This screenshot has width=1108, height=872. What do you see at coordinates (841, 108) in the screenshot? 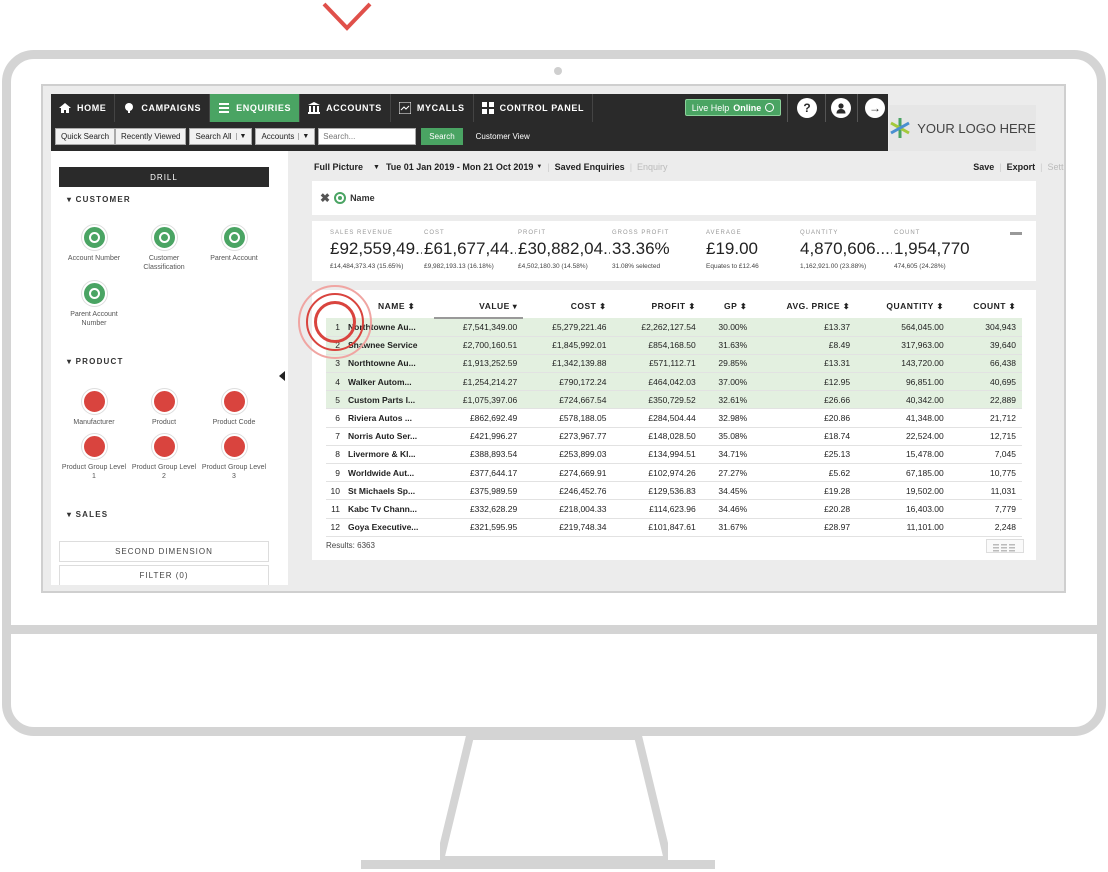
I see `user-icon` at bounding box center [841, 108].